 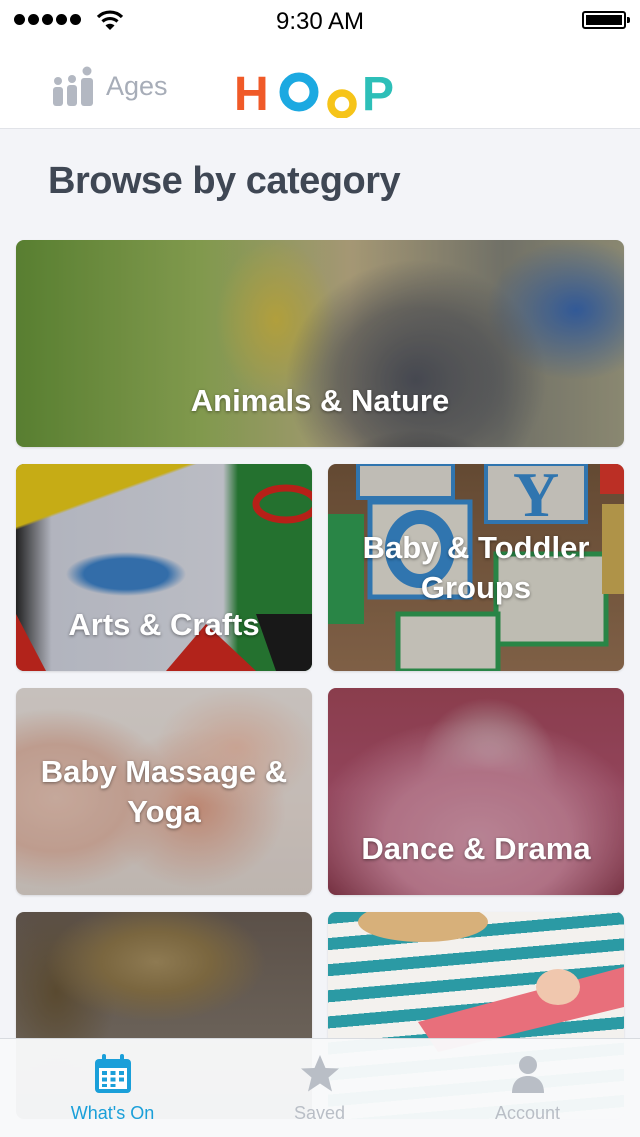 What do you see at coordinates (476, 848) in the screenshot?
I see `category-label: Dance & Drama` at bounding box center [476, 848].